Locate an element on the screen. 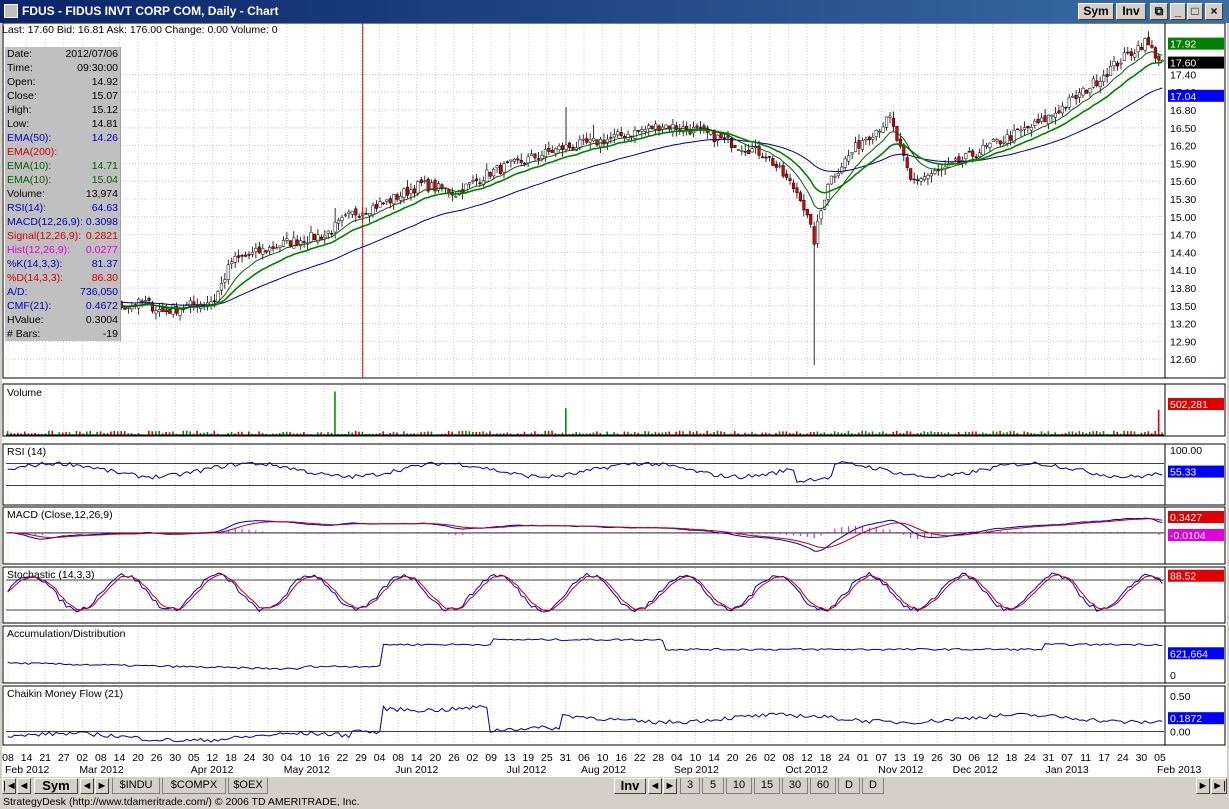 The image size is (1229, 809). symbol-tab-compx: $COMPX is located at coordinates (194, 786).